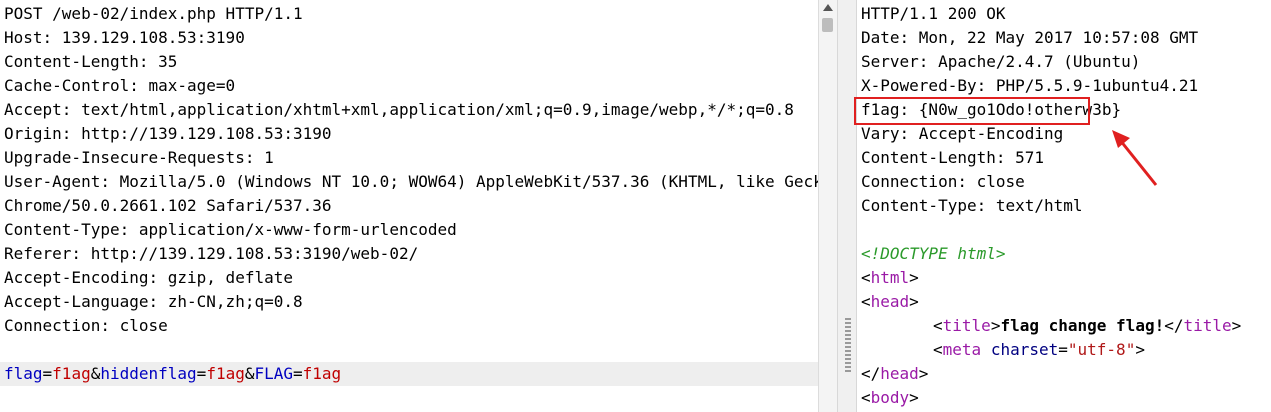 Image resolution: width=1271 pixels, height=412 pixels. What do you see at coordinates (1030, 37) in the screenshot?
I see `header-date: Date: Mon, 22 May 2017 10:57:08 GMT` at bounding box center [1030, 37].